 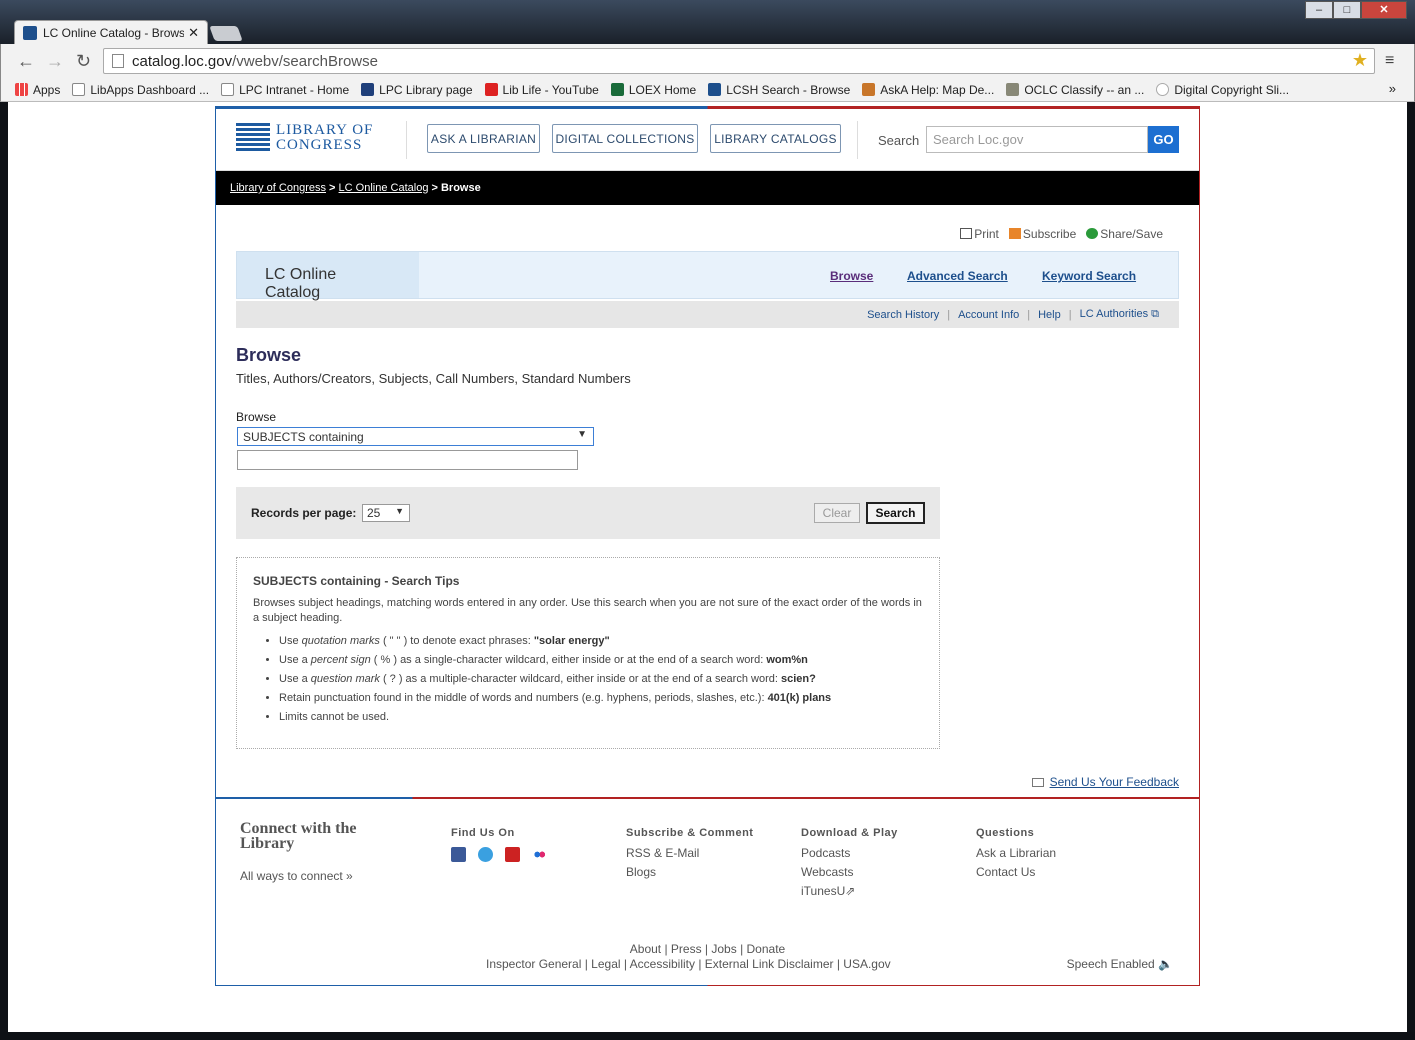 I want to click on all-ways-link: All ways to connect », so click(x=296, y=876).